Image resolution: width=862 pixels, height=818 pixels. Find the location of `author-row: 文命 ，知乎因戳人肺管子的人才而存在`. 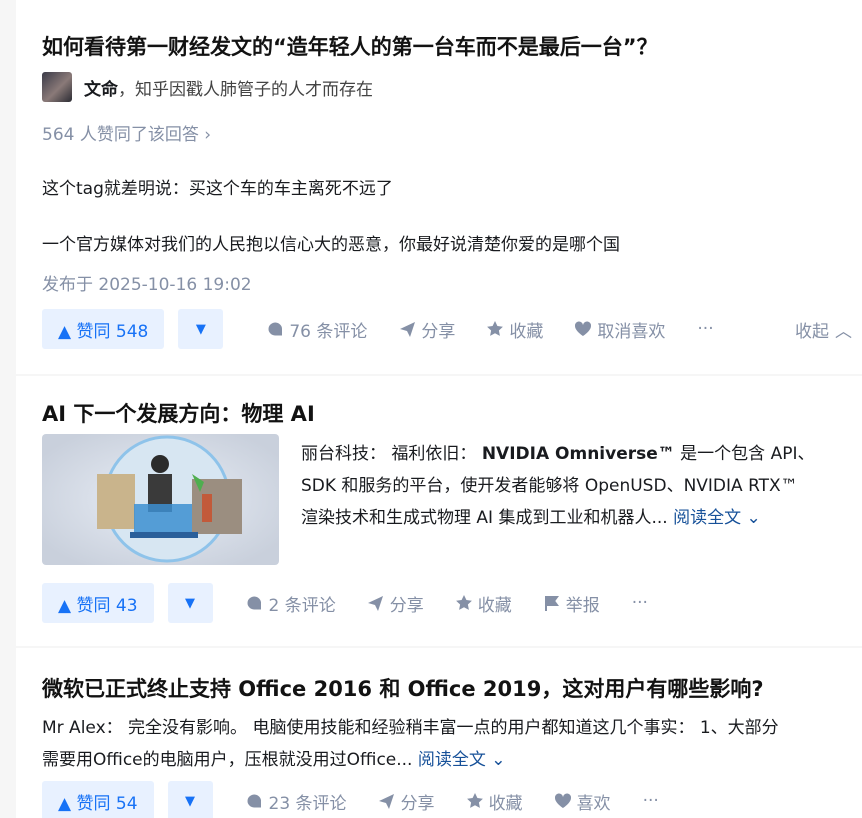

author-row: 文命 ，知乎因戳人肺管子的人才而存在 is located at coordinates (207, 87).